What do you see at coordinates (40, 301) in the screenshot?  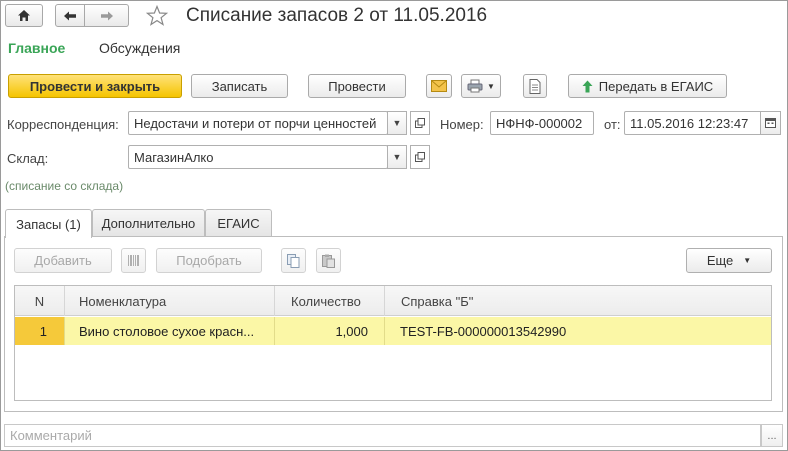 I see `column-header-n: N` at bounding box center [40, 301].